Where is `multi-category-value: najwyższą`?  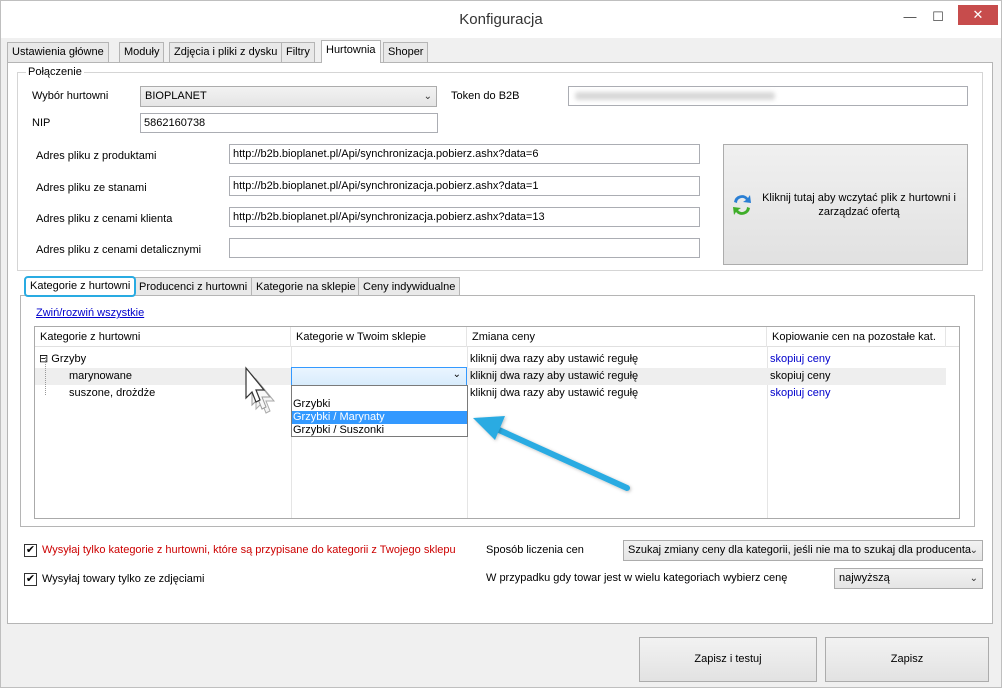 multi-category-value: najwyższą is located at coordinates (864, 578).